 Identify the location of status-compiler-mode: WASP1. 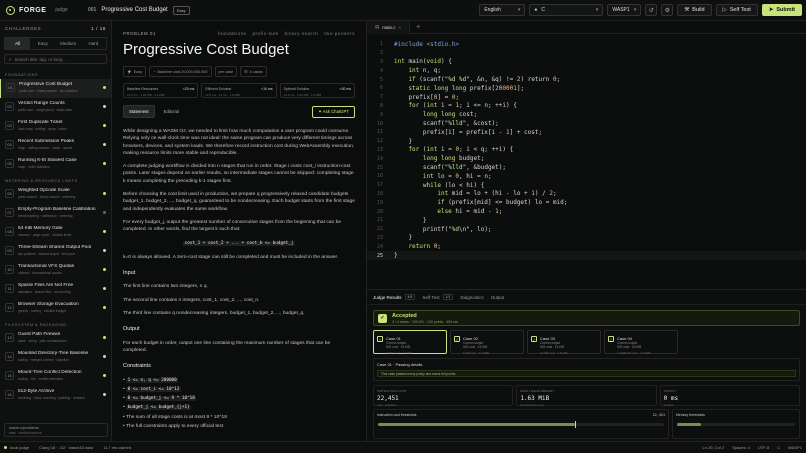
(795, 447).